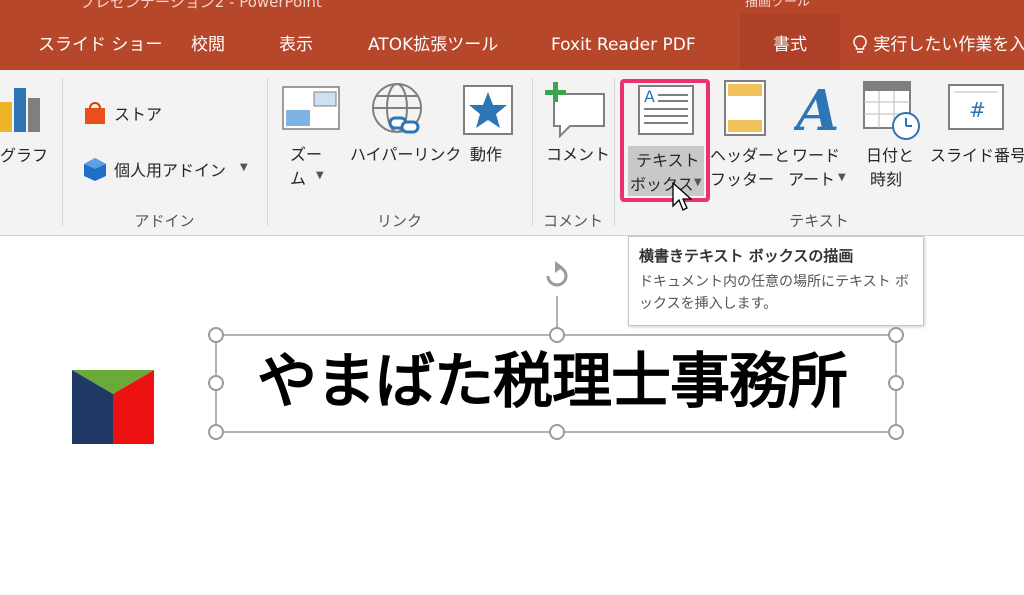 The width and height of the screenshot is (1024, 595). What do you see at coordinates (817, 137) in the screenshot?
I see `wordart-button: A ワード アート ▼` at bounding box center [817, 137].